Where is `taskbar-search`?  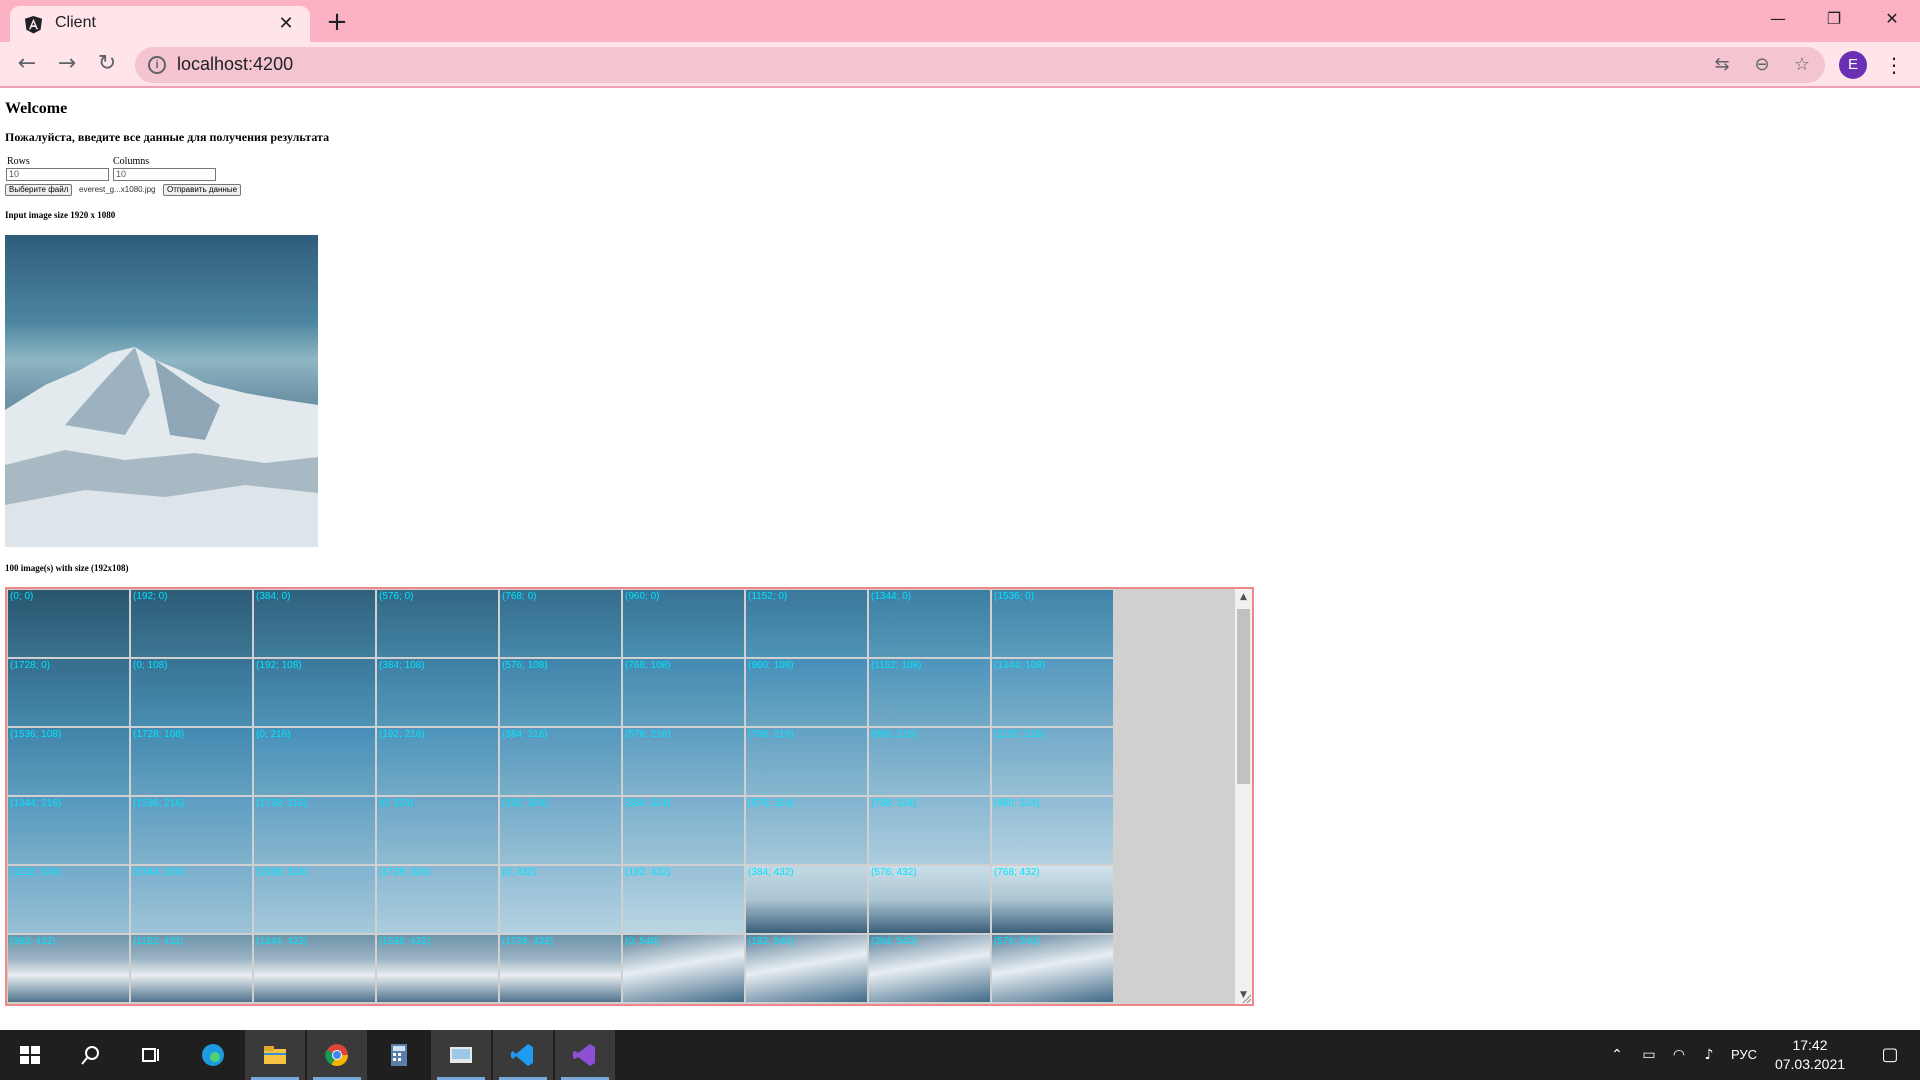 taskbar-search is located at coordinates (90, 1055).